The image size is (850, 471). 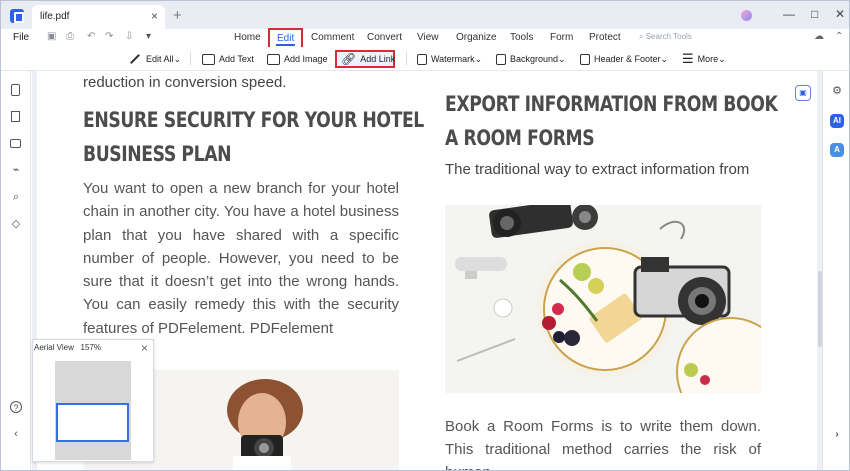 I want to click on more-label: More, so click(x=708, y=59).